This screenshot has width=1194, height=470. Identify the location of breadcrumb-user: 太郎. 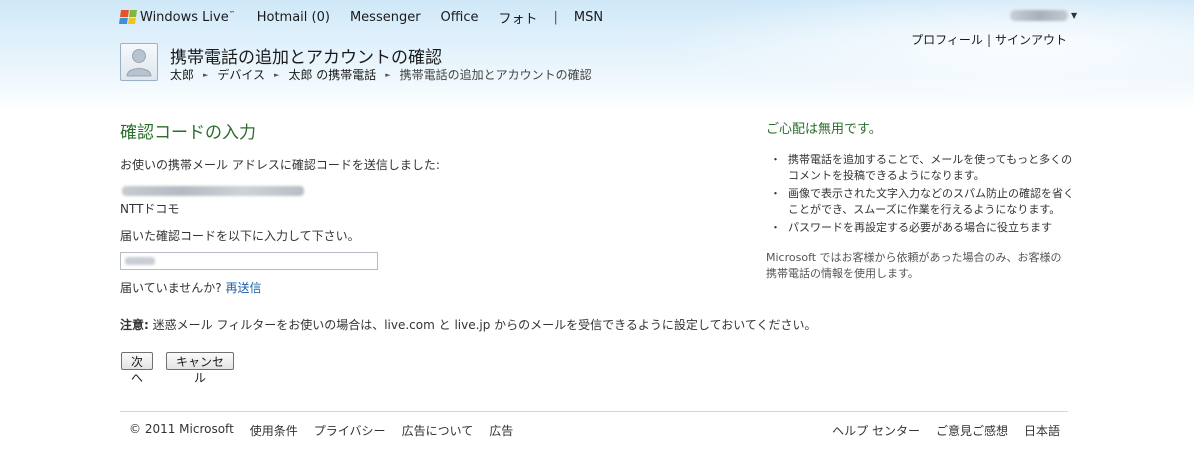
(182, 74).